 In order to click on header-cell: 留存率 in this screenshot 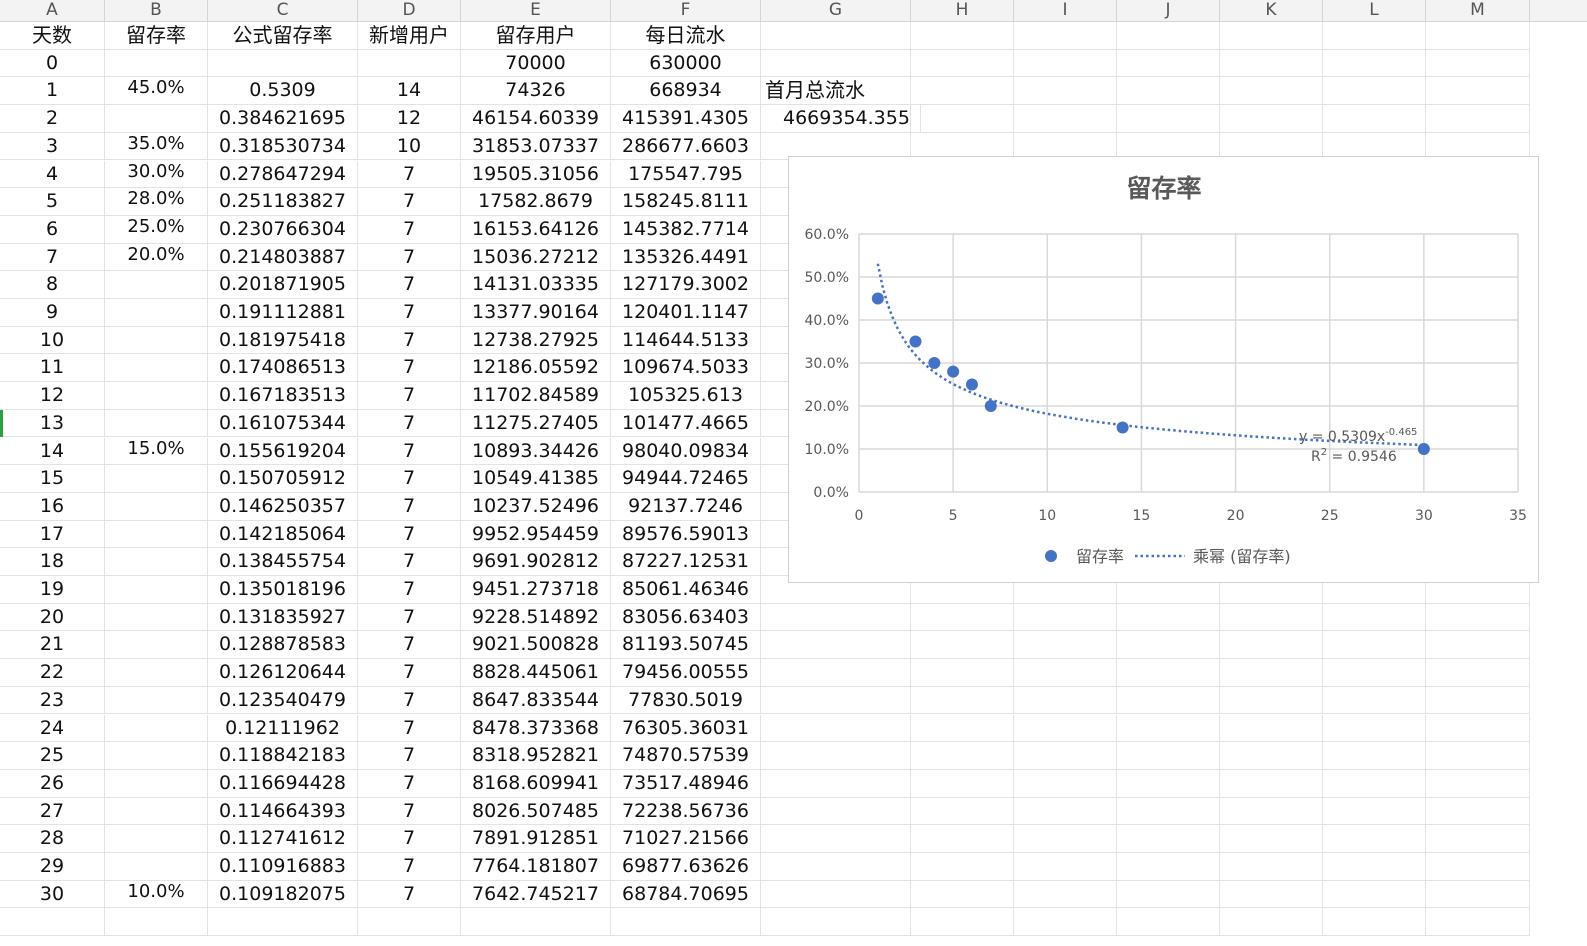, I will do `click(156, 36)`.